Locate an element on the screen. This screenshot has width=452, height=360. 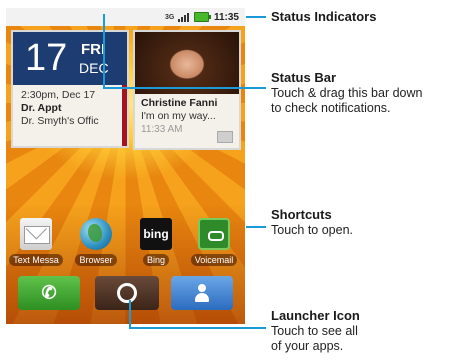
network-3g-icon: 3G is located at coordinates (169, 17).